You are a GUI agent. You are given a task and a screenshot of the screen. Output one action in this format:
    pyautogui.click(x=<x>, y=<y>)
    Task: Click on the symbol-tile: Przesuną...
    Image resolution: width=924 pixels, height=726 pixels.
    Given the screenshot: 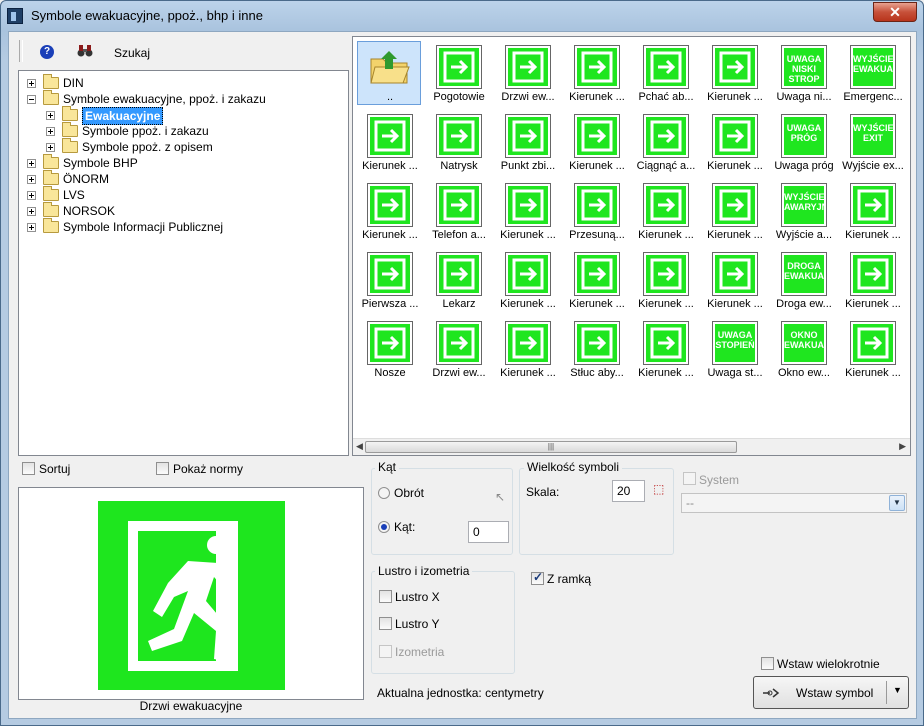 What is the action you would take?
    pyautogui.click(x=597, y=212)
    